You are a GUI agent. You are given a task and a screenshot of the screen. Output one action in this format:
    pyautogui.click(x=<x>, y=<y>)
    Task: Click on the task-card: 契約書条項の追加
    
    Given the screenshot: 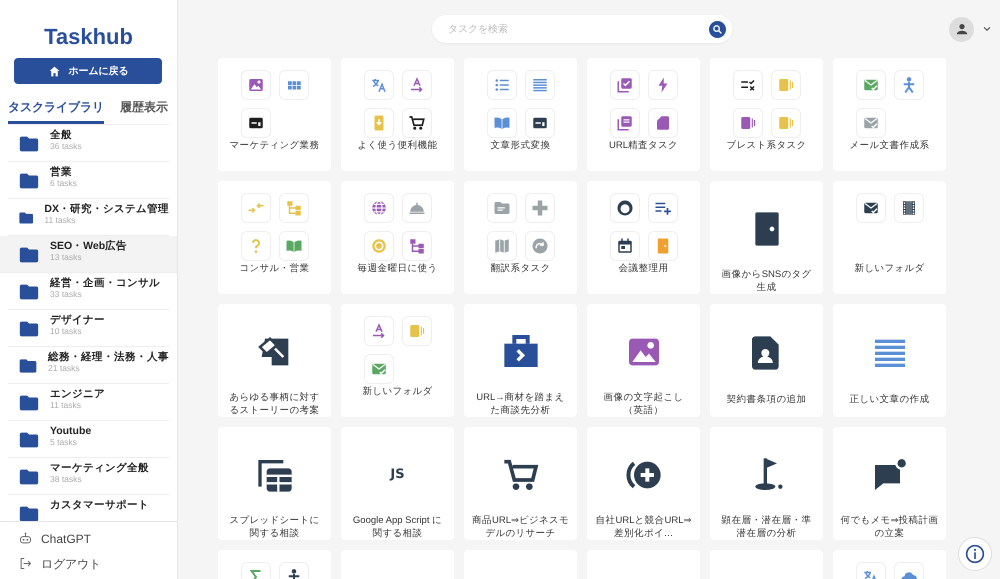 What is the action you would take?
    pyautogui.click(x=766, y=360)
    